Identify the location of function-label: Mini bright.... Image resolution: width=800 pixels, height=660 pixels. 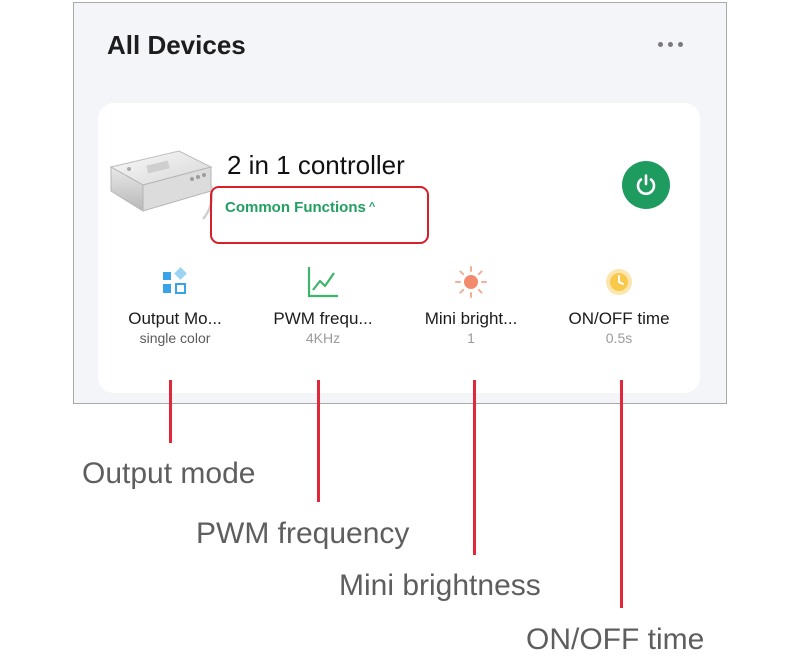
(471, 318).